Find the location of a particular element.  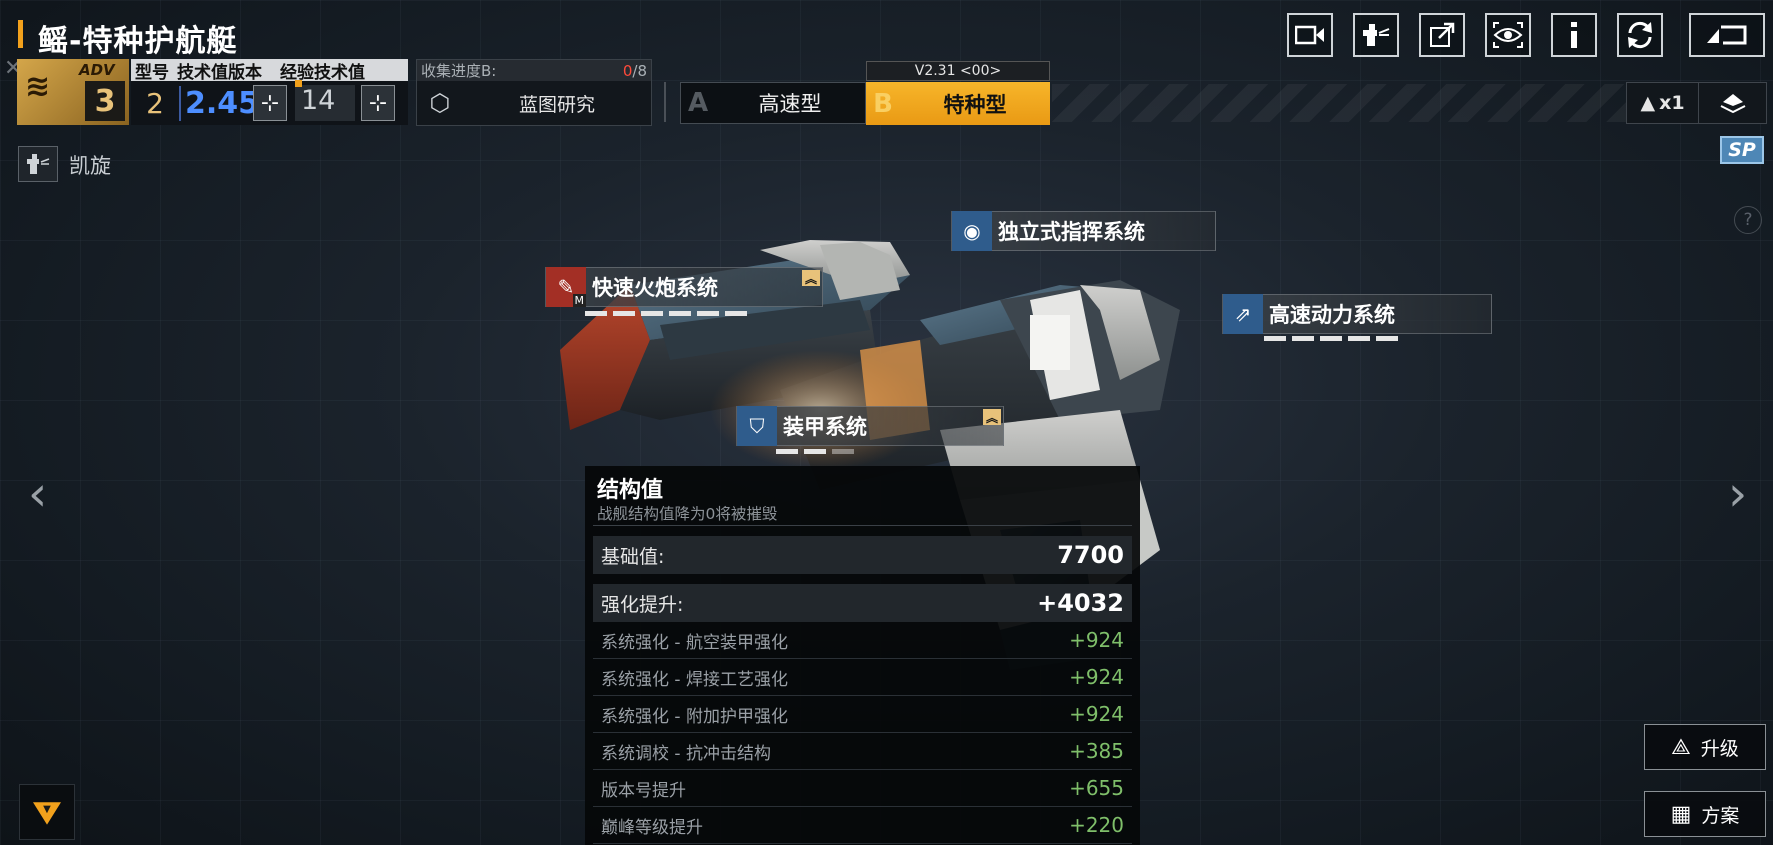

hatch-decoration is located at coordinates (1339, 103).